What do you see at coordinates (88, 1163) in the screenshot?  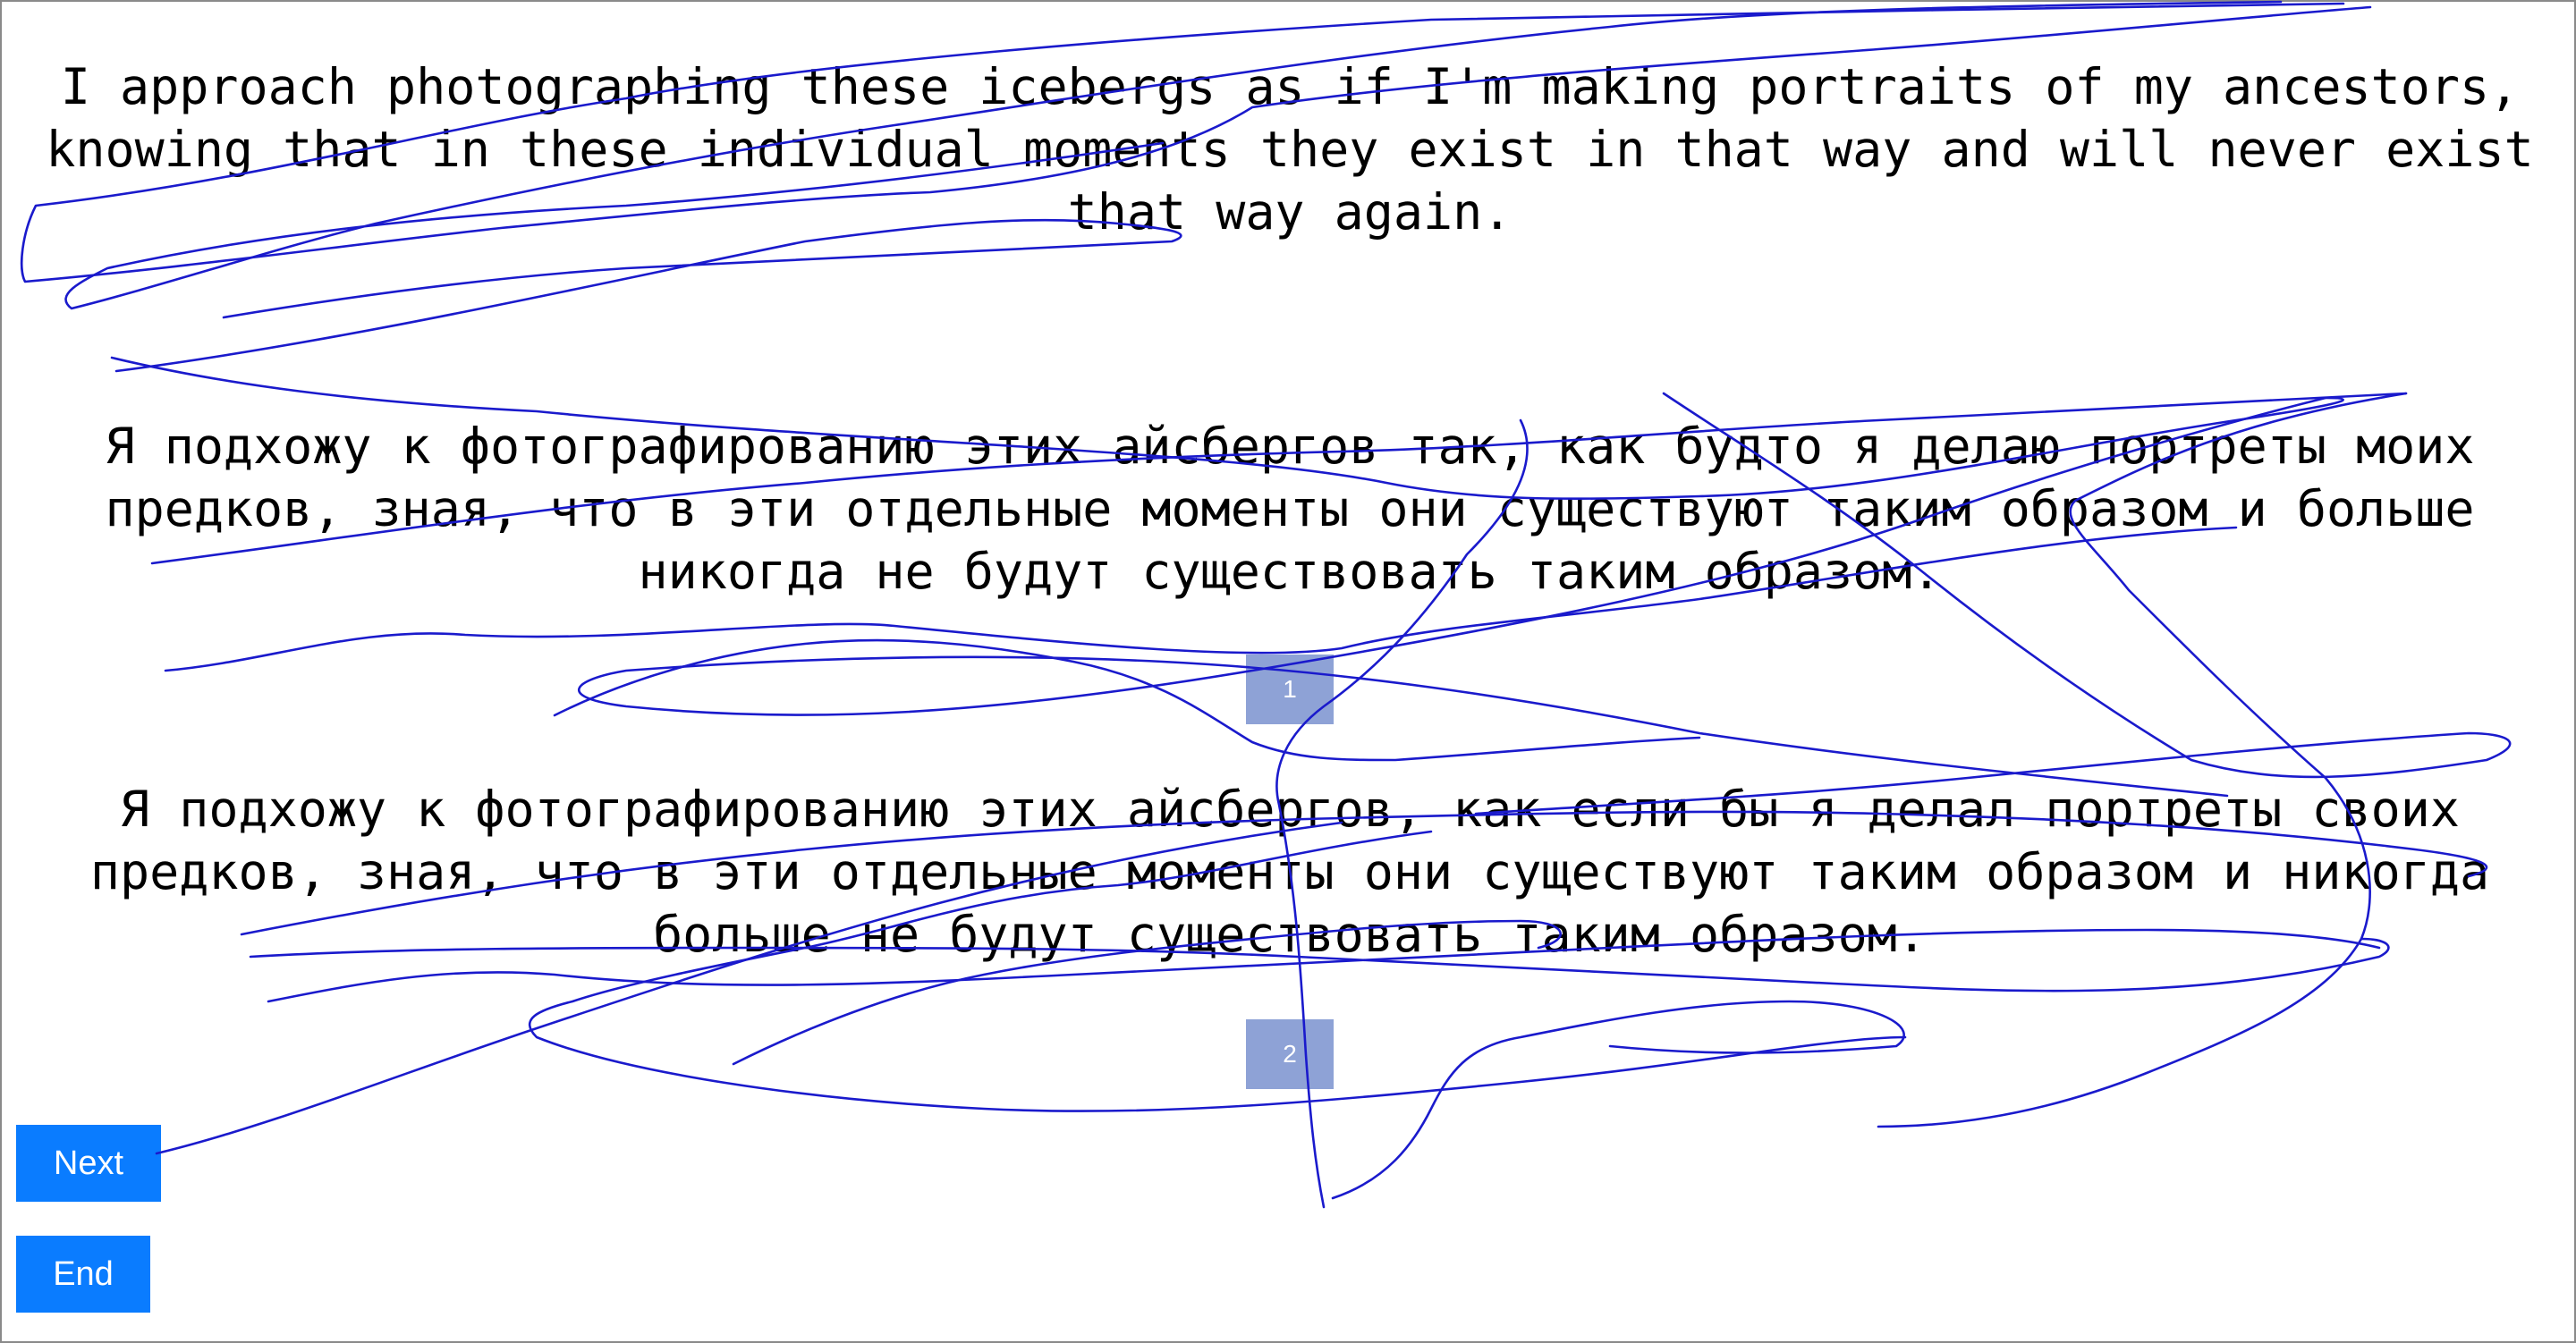 I see `next-button: Next` at bounding box center [88, 1163].